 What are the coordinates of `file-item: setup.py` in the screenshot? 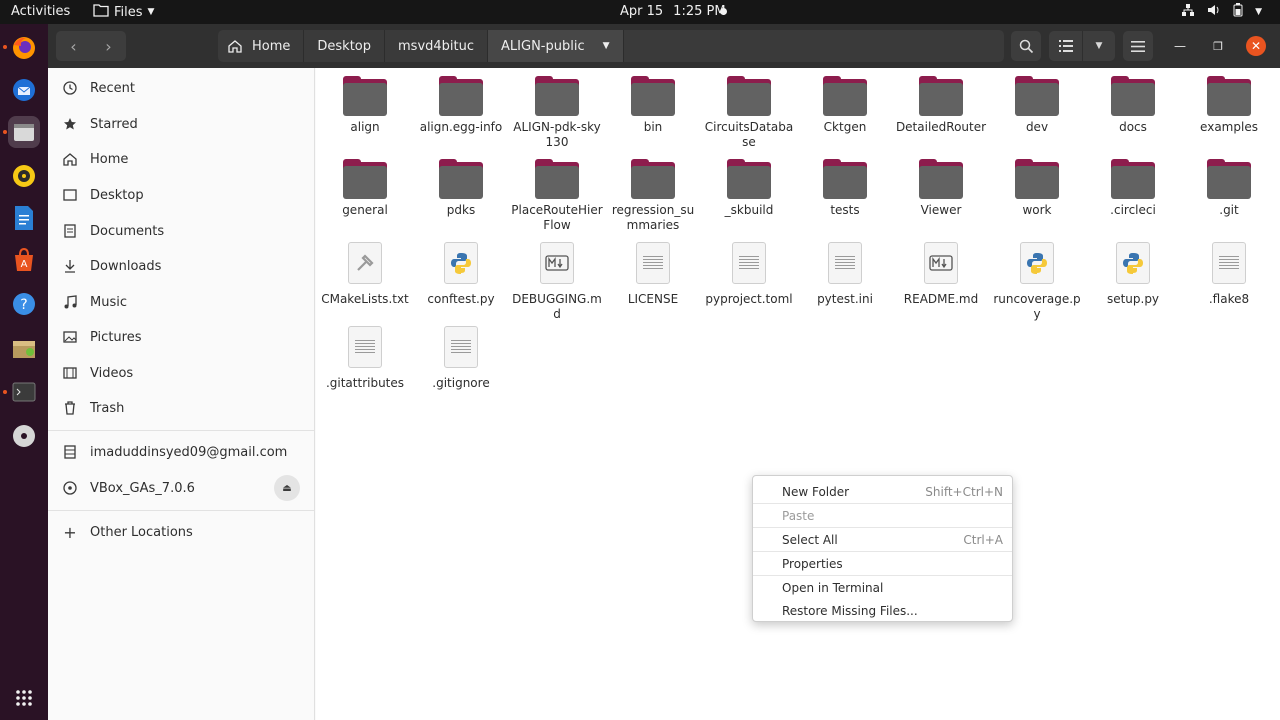 It's located at (1133, 274).